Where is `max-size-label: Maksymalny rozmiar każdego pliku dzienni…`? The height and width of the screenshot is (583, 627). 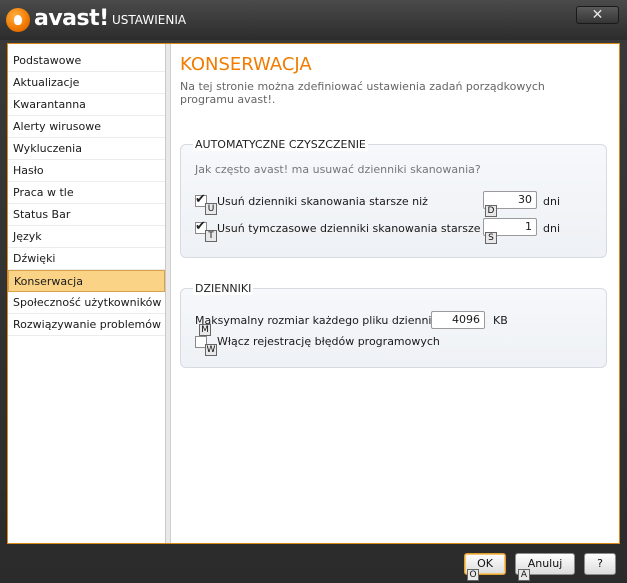 max-size-label: Maksymalny rozmiar każdego pliku dzienni… is located at coordinates (322, 320).